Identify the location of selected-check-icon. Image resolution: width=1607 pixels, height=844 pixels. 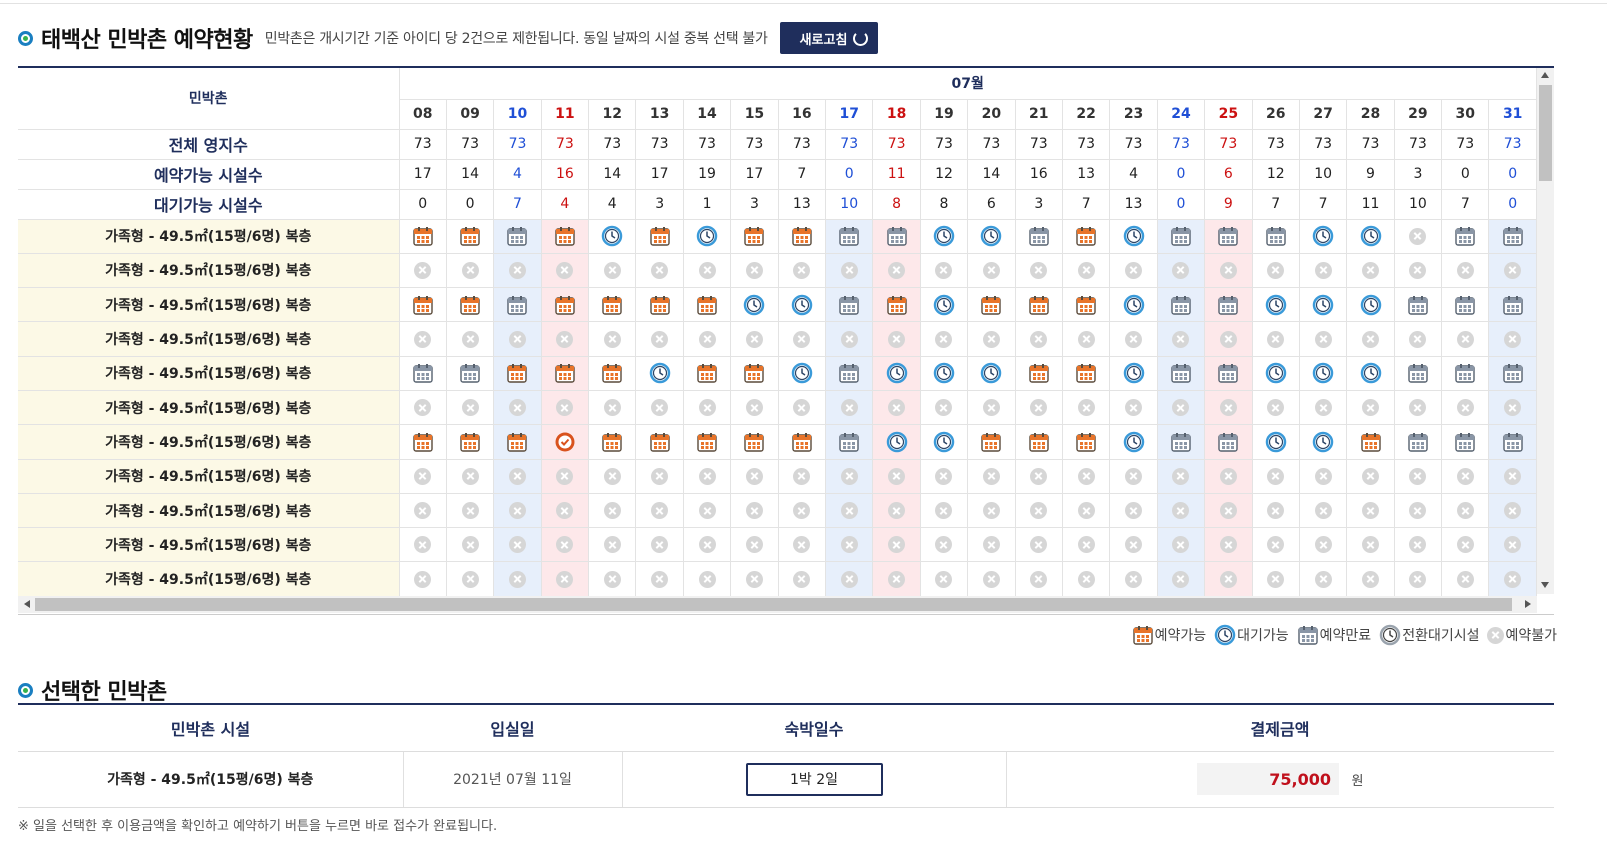
(565, 442).